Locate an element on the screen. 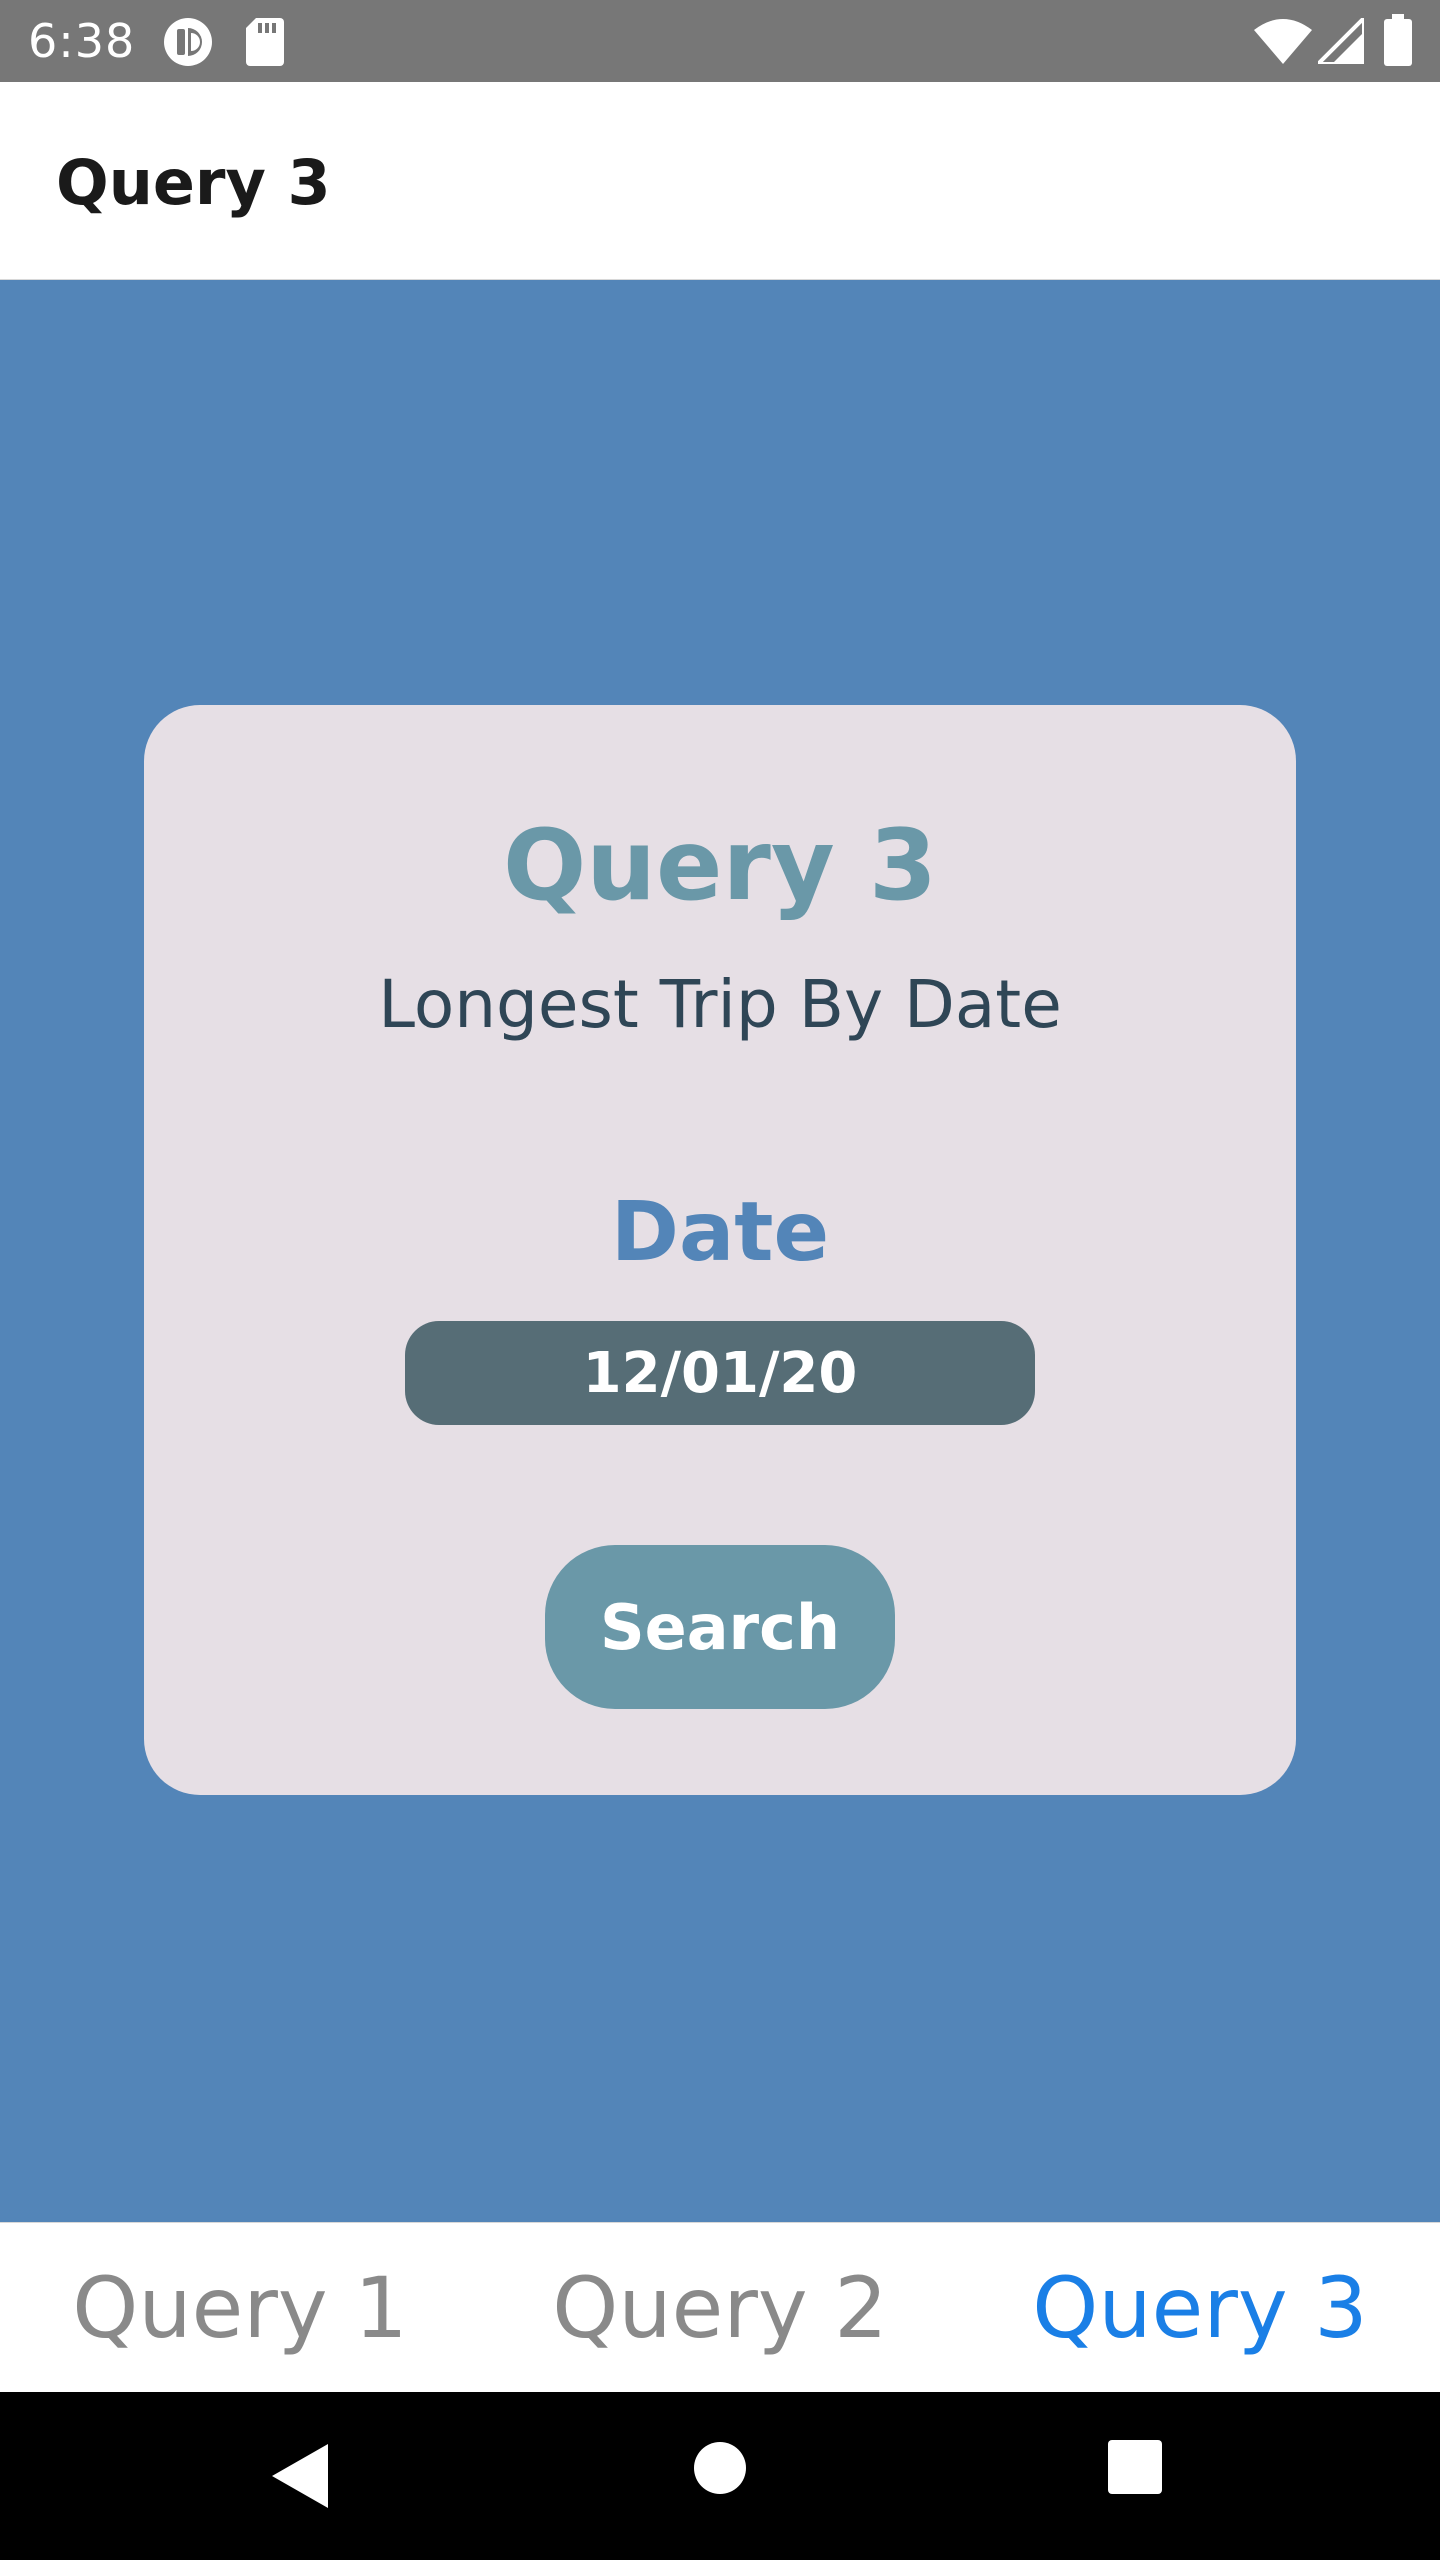  navigation-bar is located at coordinates (720, 2476).